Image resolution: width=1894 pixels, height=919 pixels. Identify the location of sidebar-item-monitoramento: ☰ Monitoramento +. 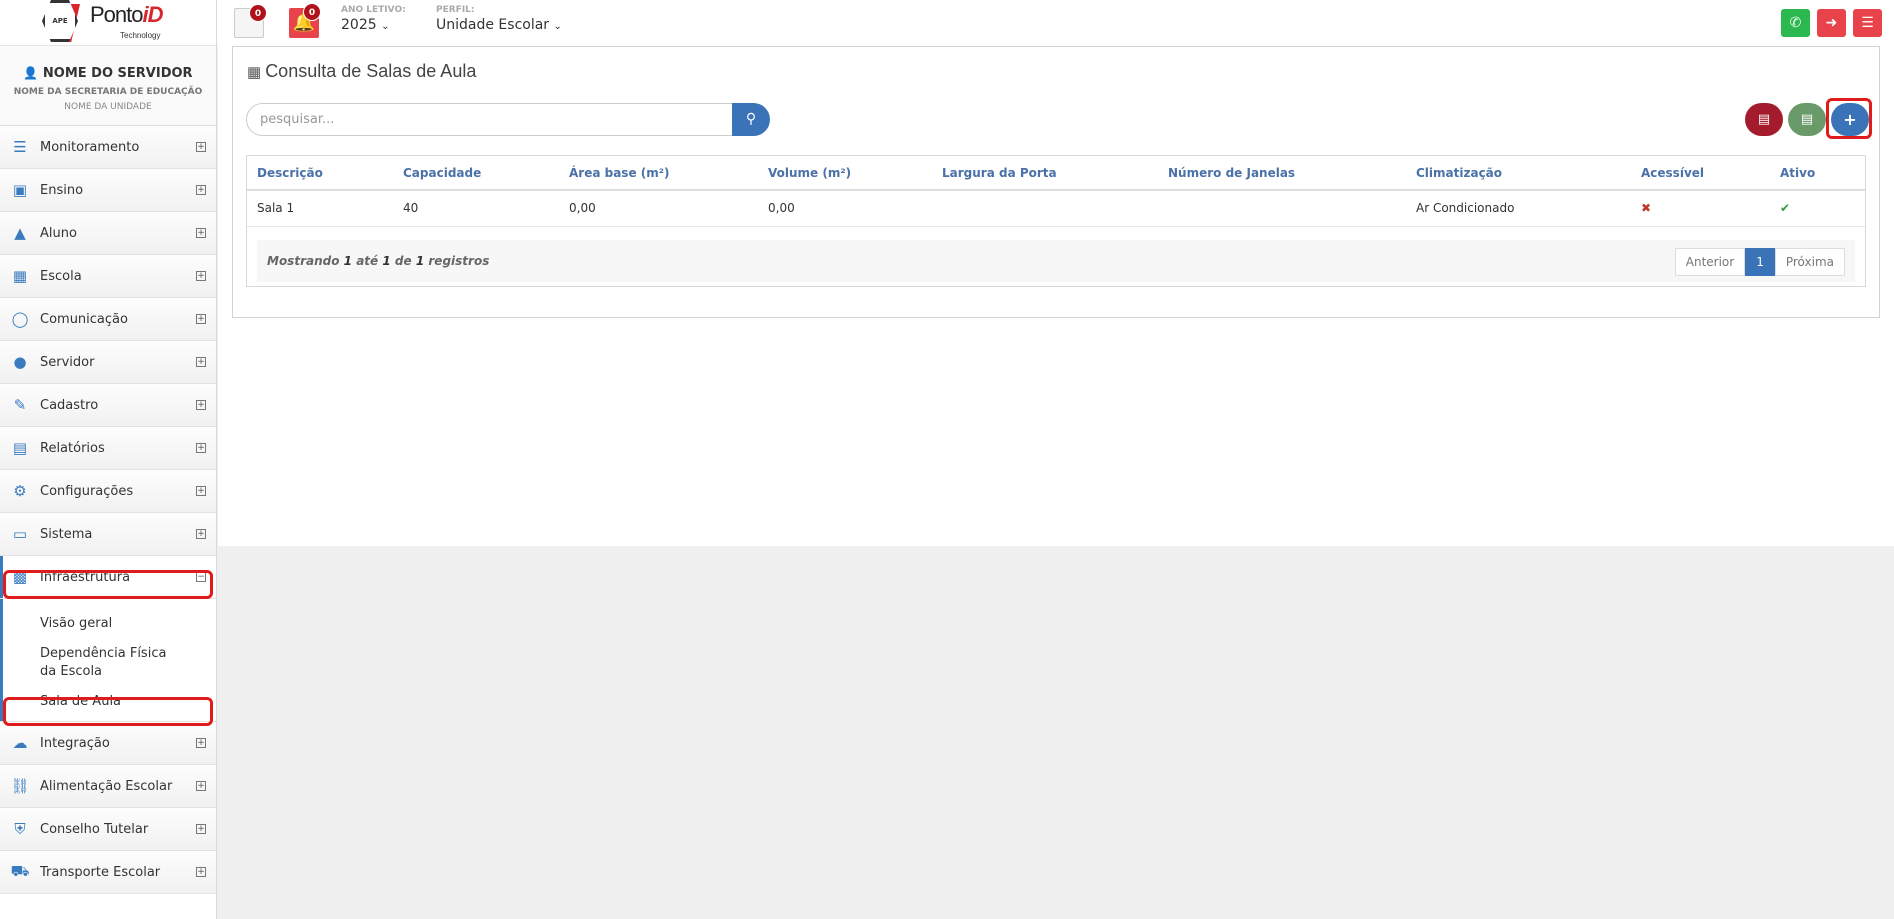
(108, 147).